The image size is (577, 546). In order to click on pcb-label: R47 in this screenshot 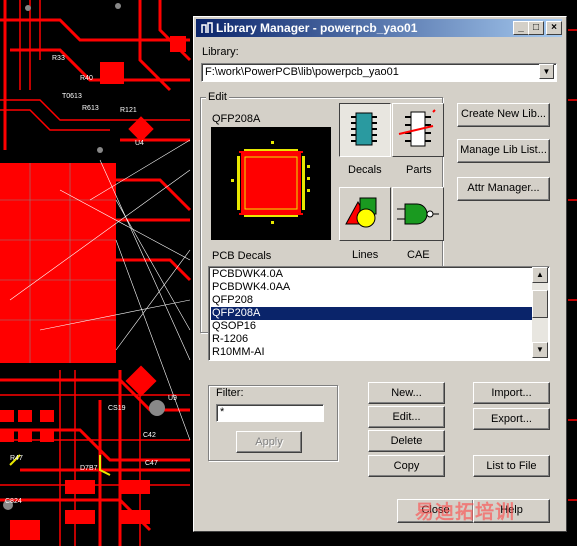, I will do `click(16, 458)`.